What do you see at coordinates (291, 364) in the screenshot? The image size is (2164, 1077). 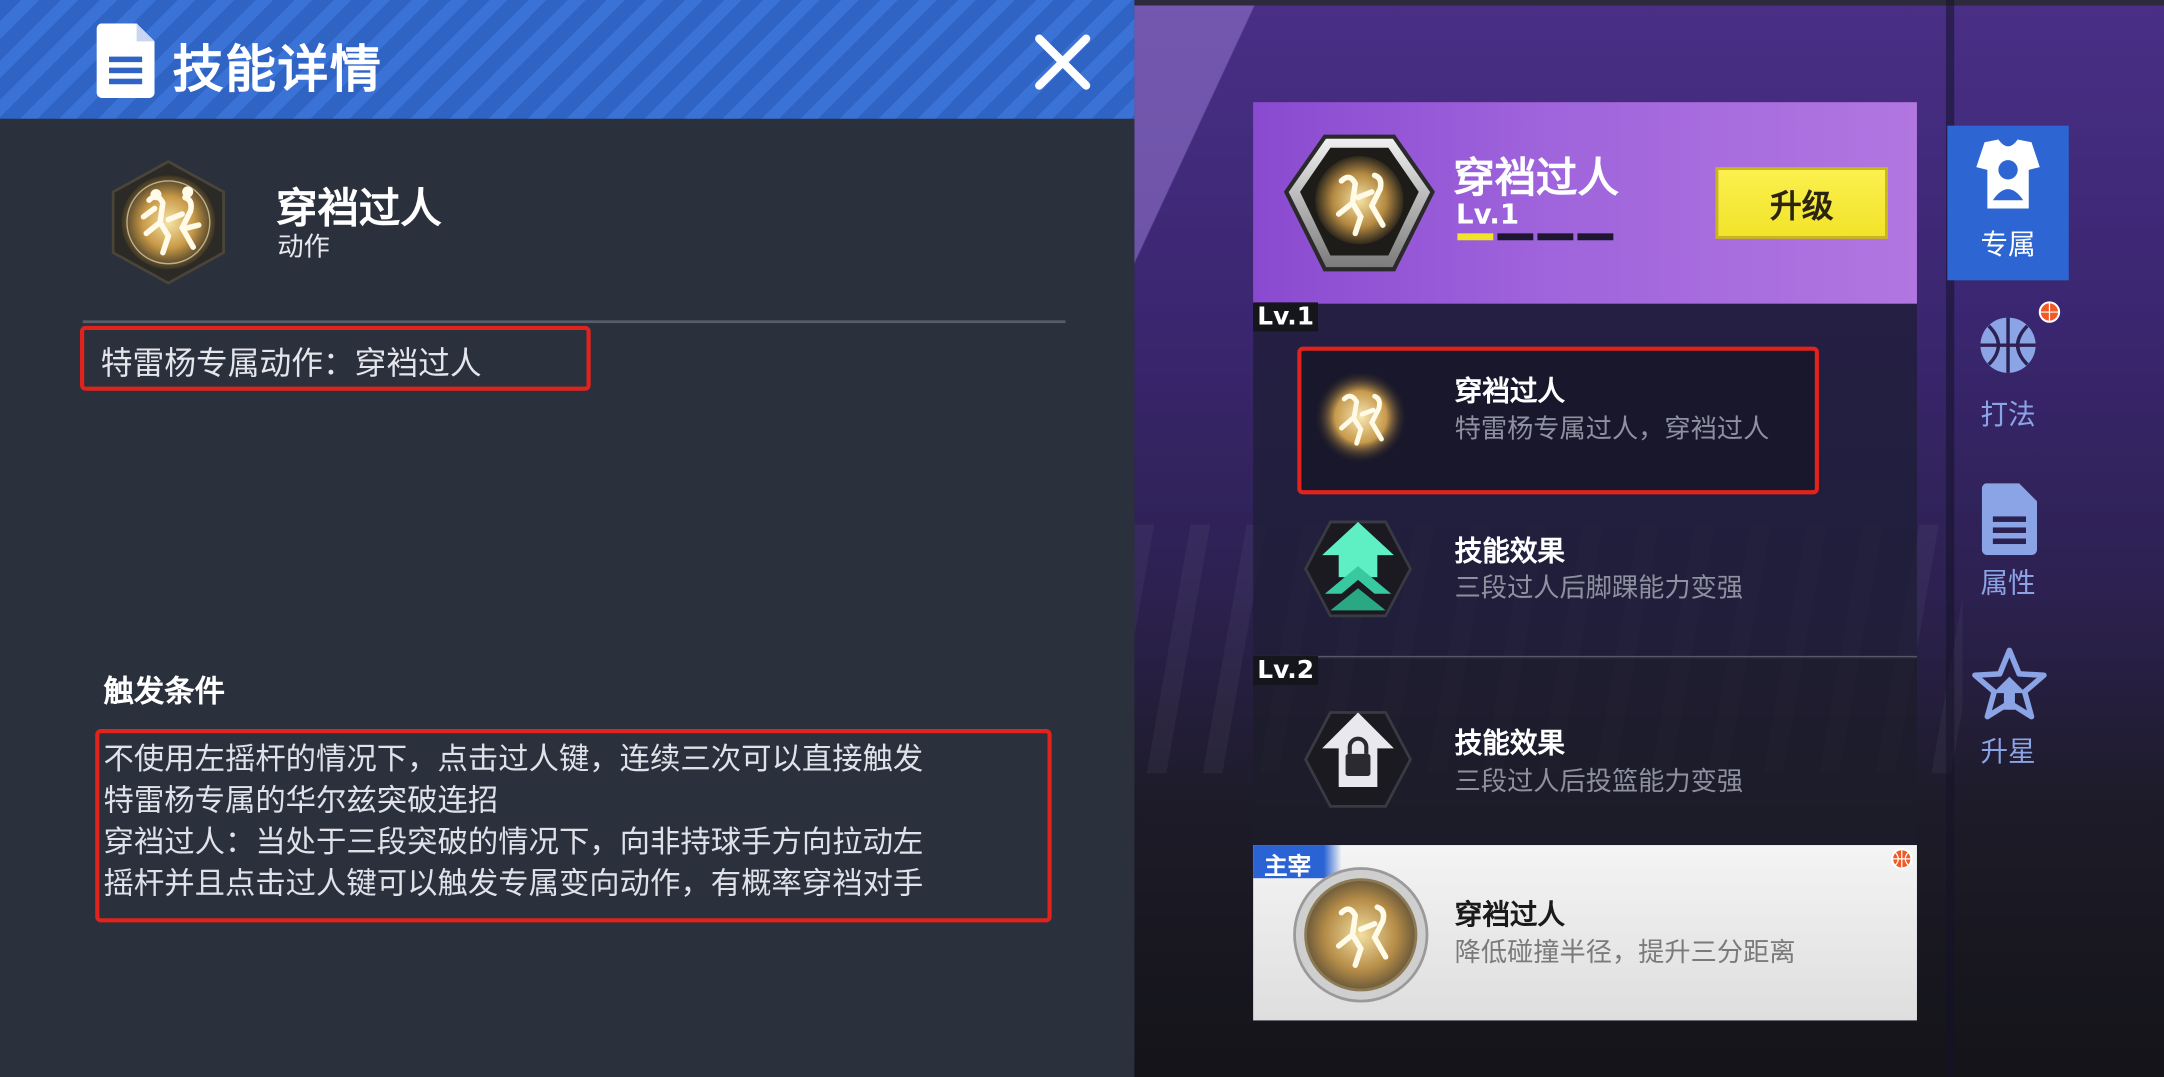 I see `exclusive-note: 特雷杨专属动作：穿裆过人` at bounding box center [291, 364].